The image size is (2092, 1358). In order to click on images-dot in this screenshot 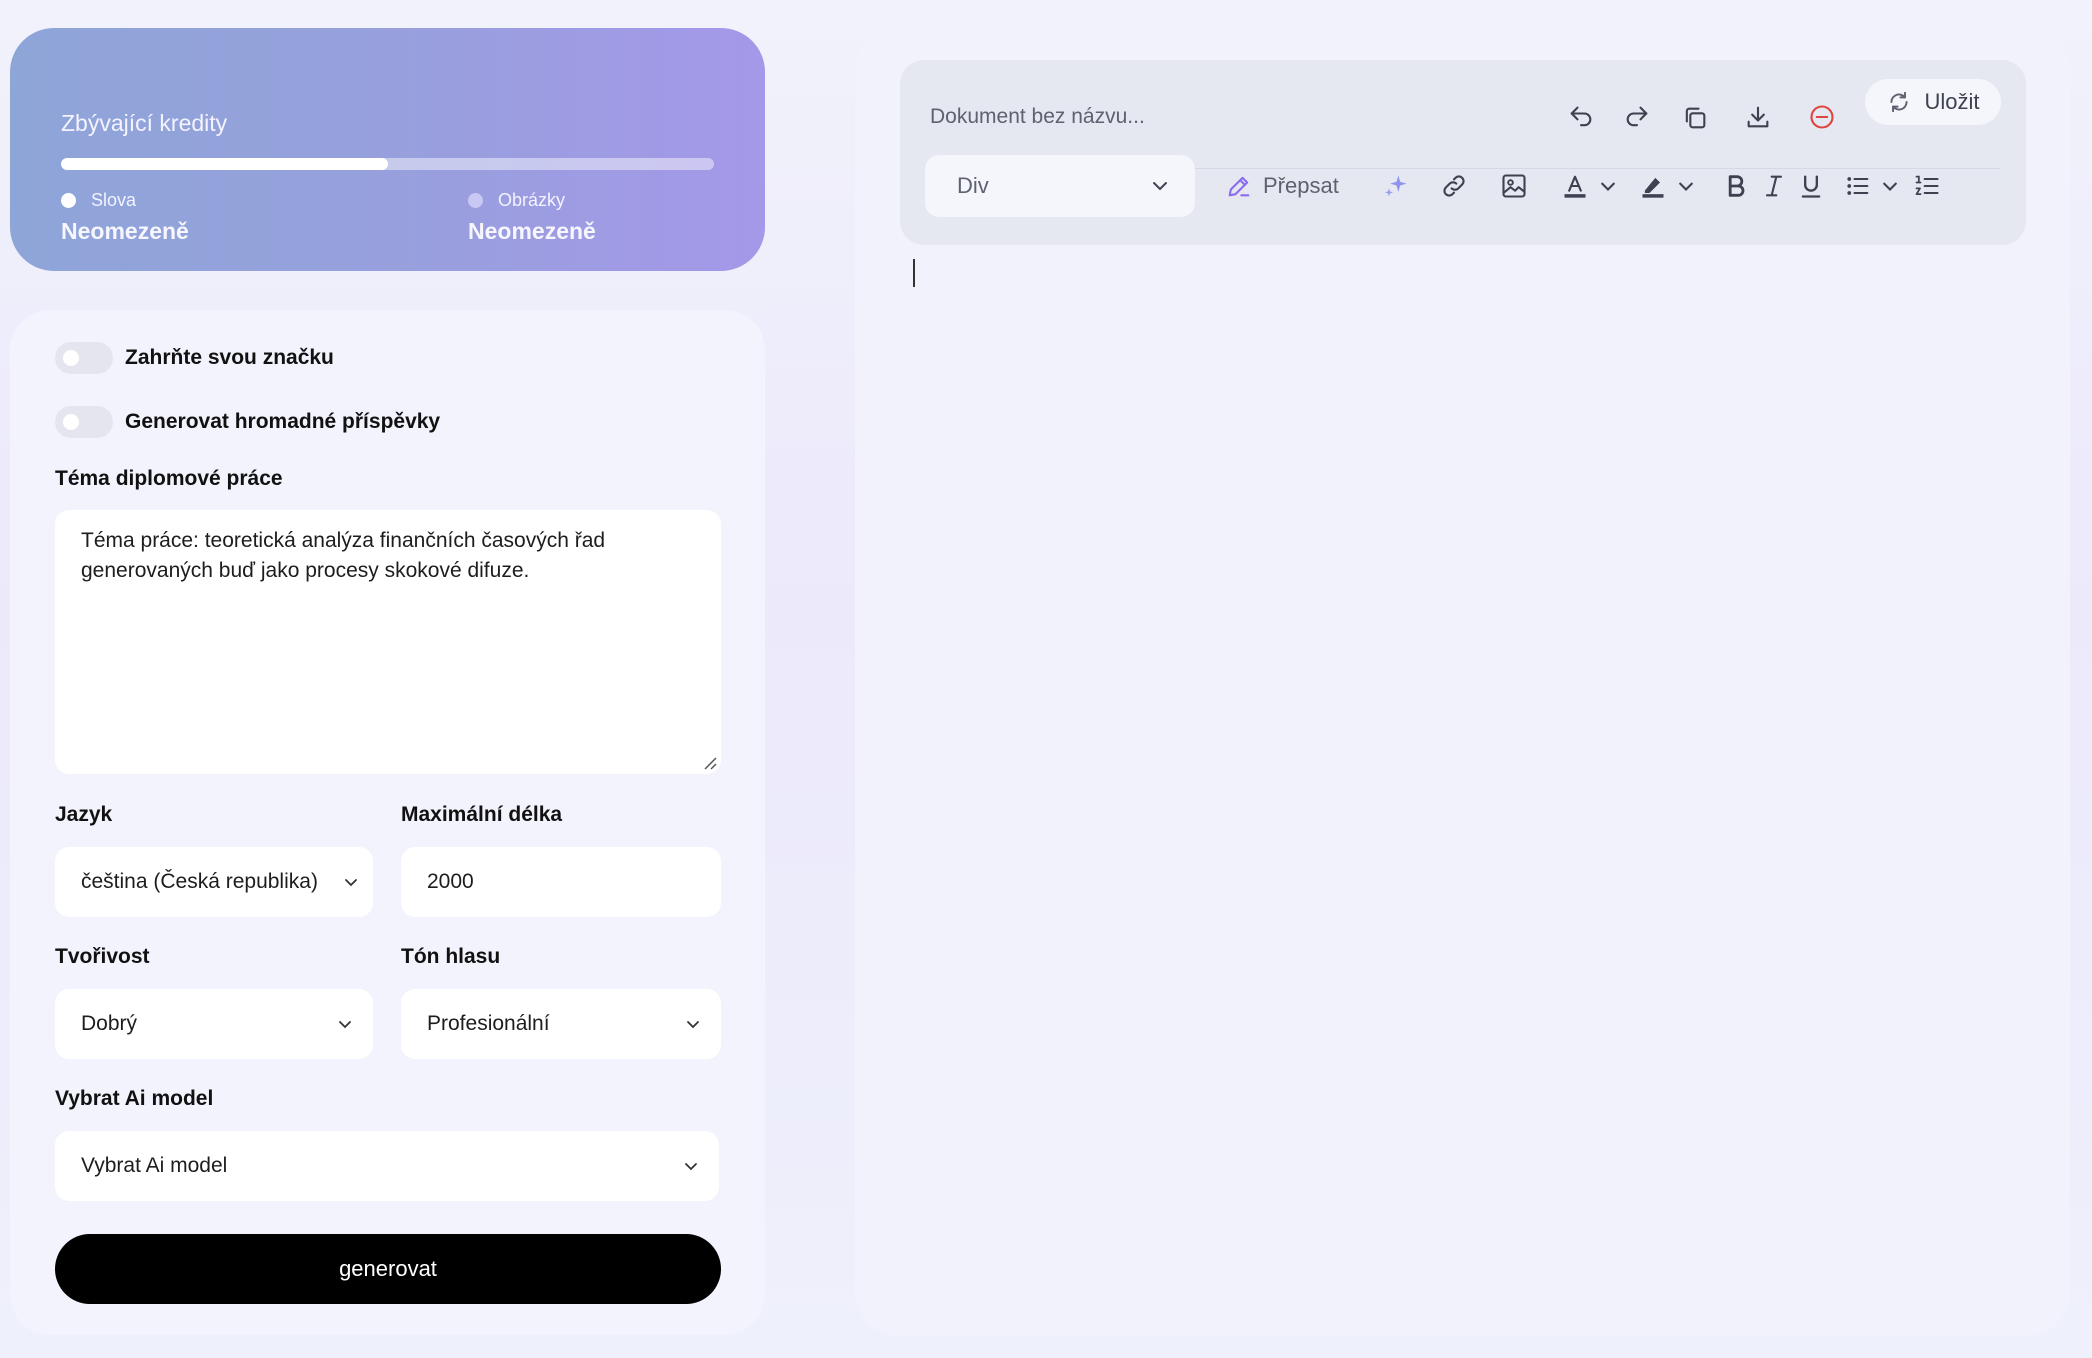, I will do `click(475, 200)`.